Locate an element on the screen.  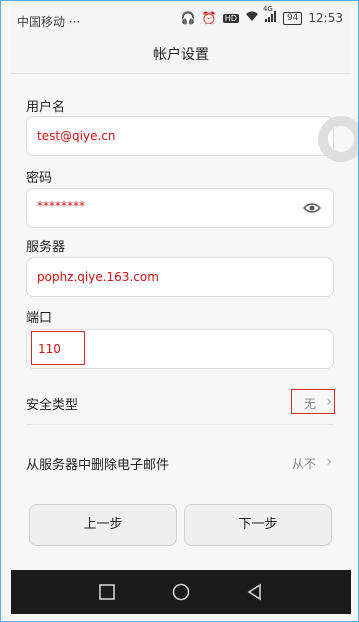
password-field: ******** is located at coordinates (180, 208).